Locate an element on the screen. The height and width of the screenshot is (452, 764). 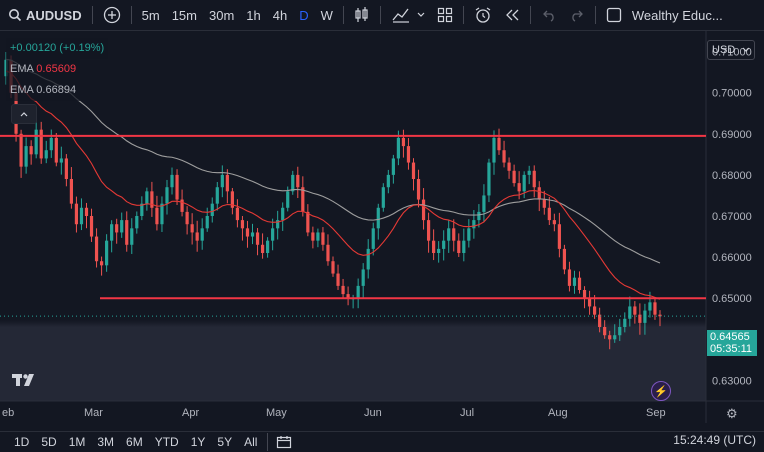
rewind-icon is located at coordinates (512, 15).